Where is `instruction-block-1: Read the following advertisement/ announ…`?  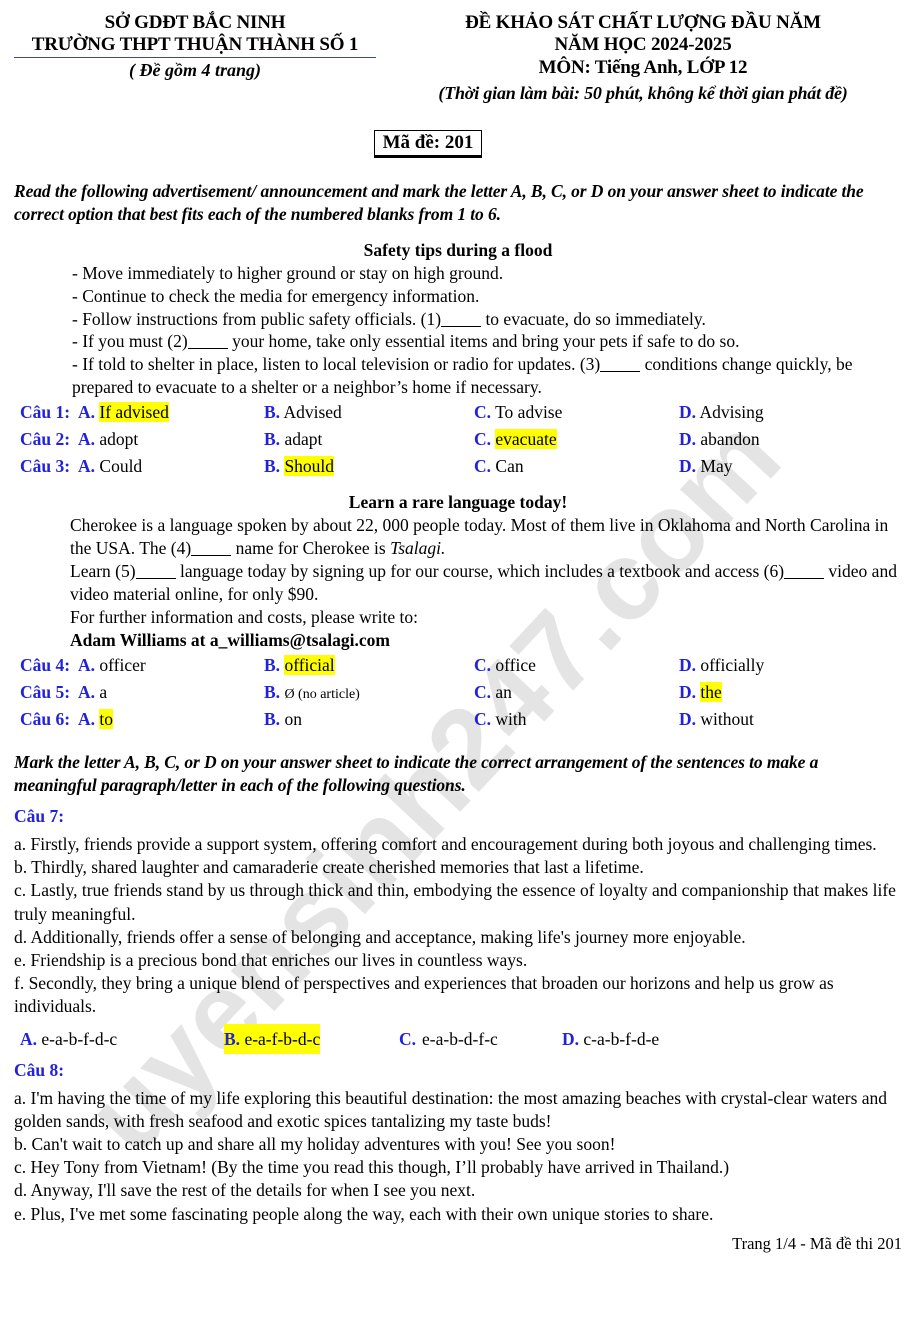
instruction-block-1: Read the following advertisement/ announ… is located at coordinates (439, 202).